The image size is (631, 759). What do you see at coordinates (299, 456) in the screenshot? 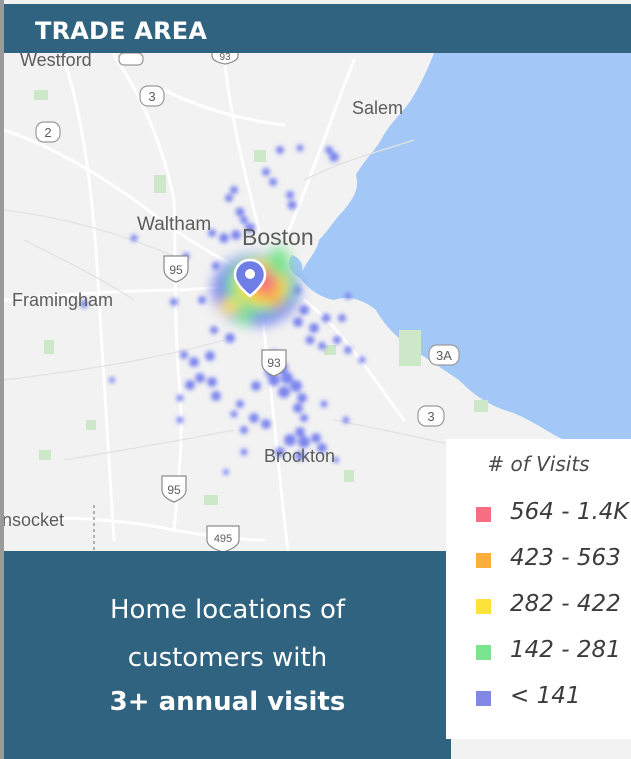
I see `label-brockton: Brockton` at bounding box center [299, 456].